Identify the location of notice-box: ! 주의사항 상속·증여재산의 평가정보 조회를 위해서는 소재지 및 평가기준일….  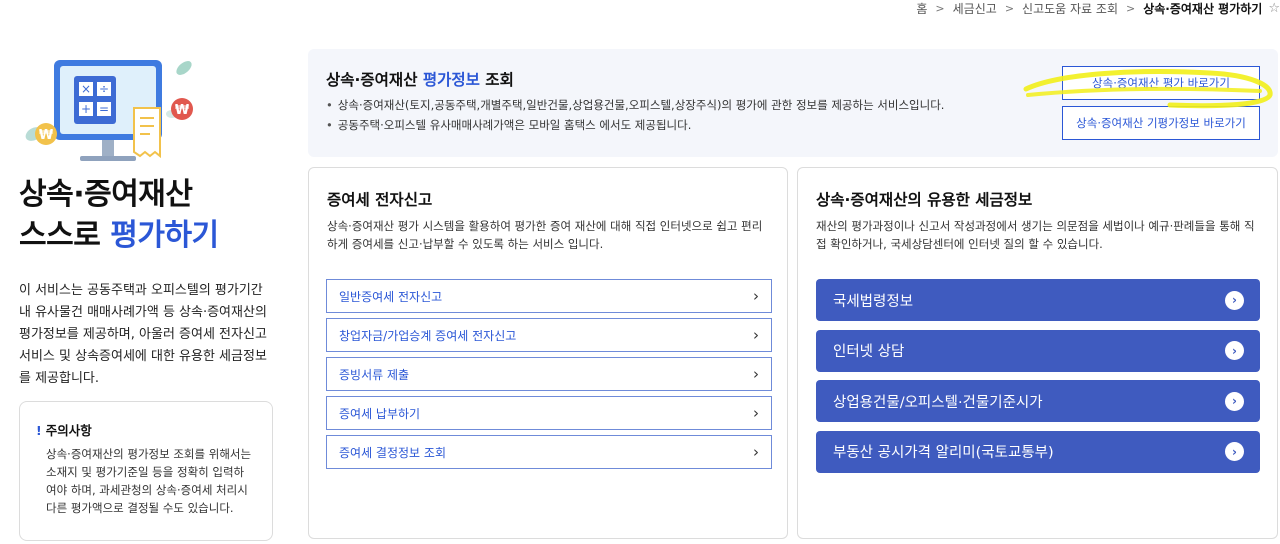
(146, 471).